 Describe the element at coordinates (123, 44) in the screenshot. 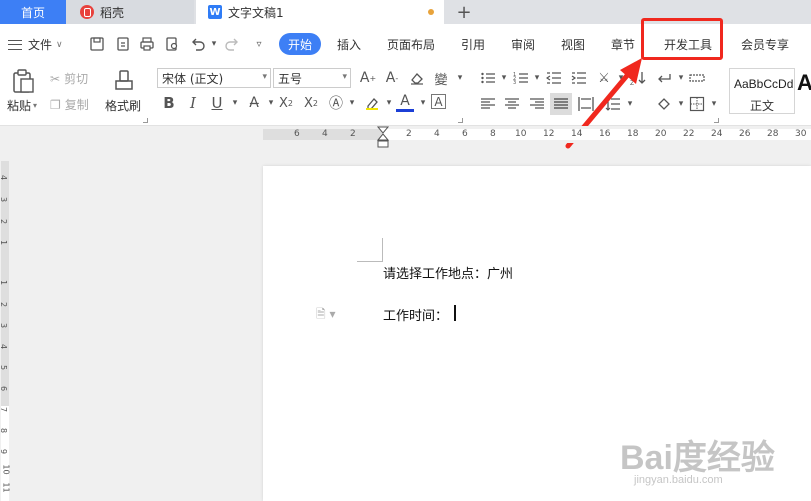

I see `export-pdf-icon` at that location.